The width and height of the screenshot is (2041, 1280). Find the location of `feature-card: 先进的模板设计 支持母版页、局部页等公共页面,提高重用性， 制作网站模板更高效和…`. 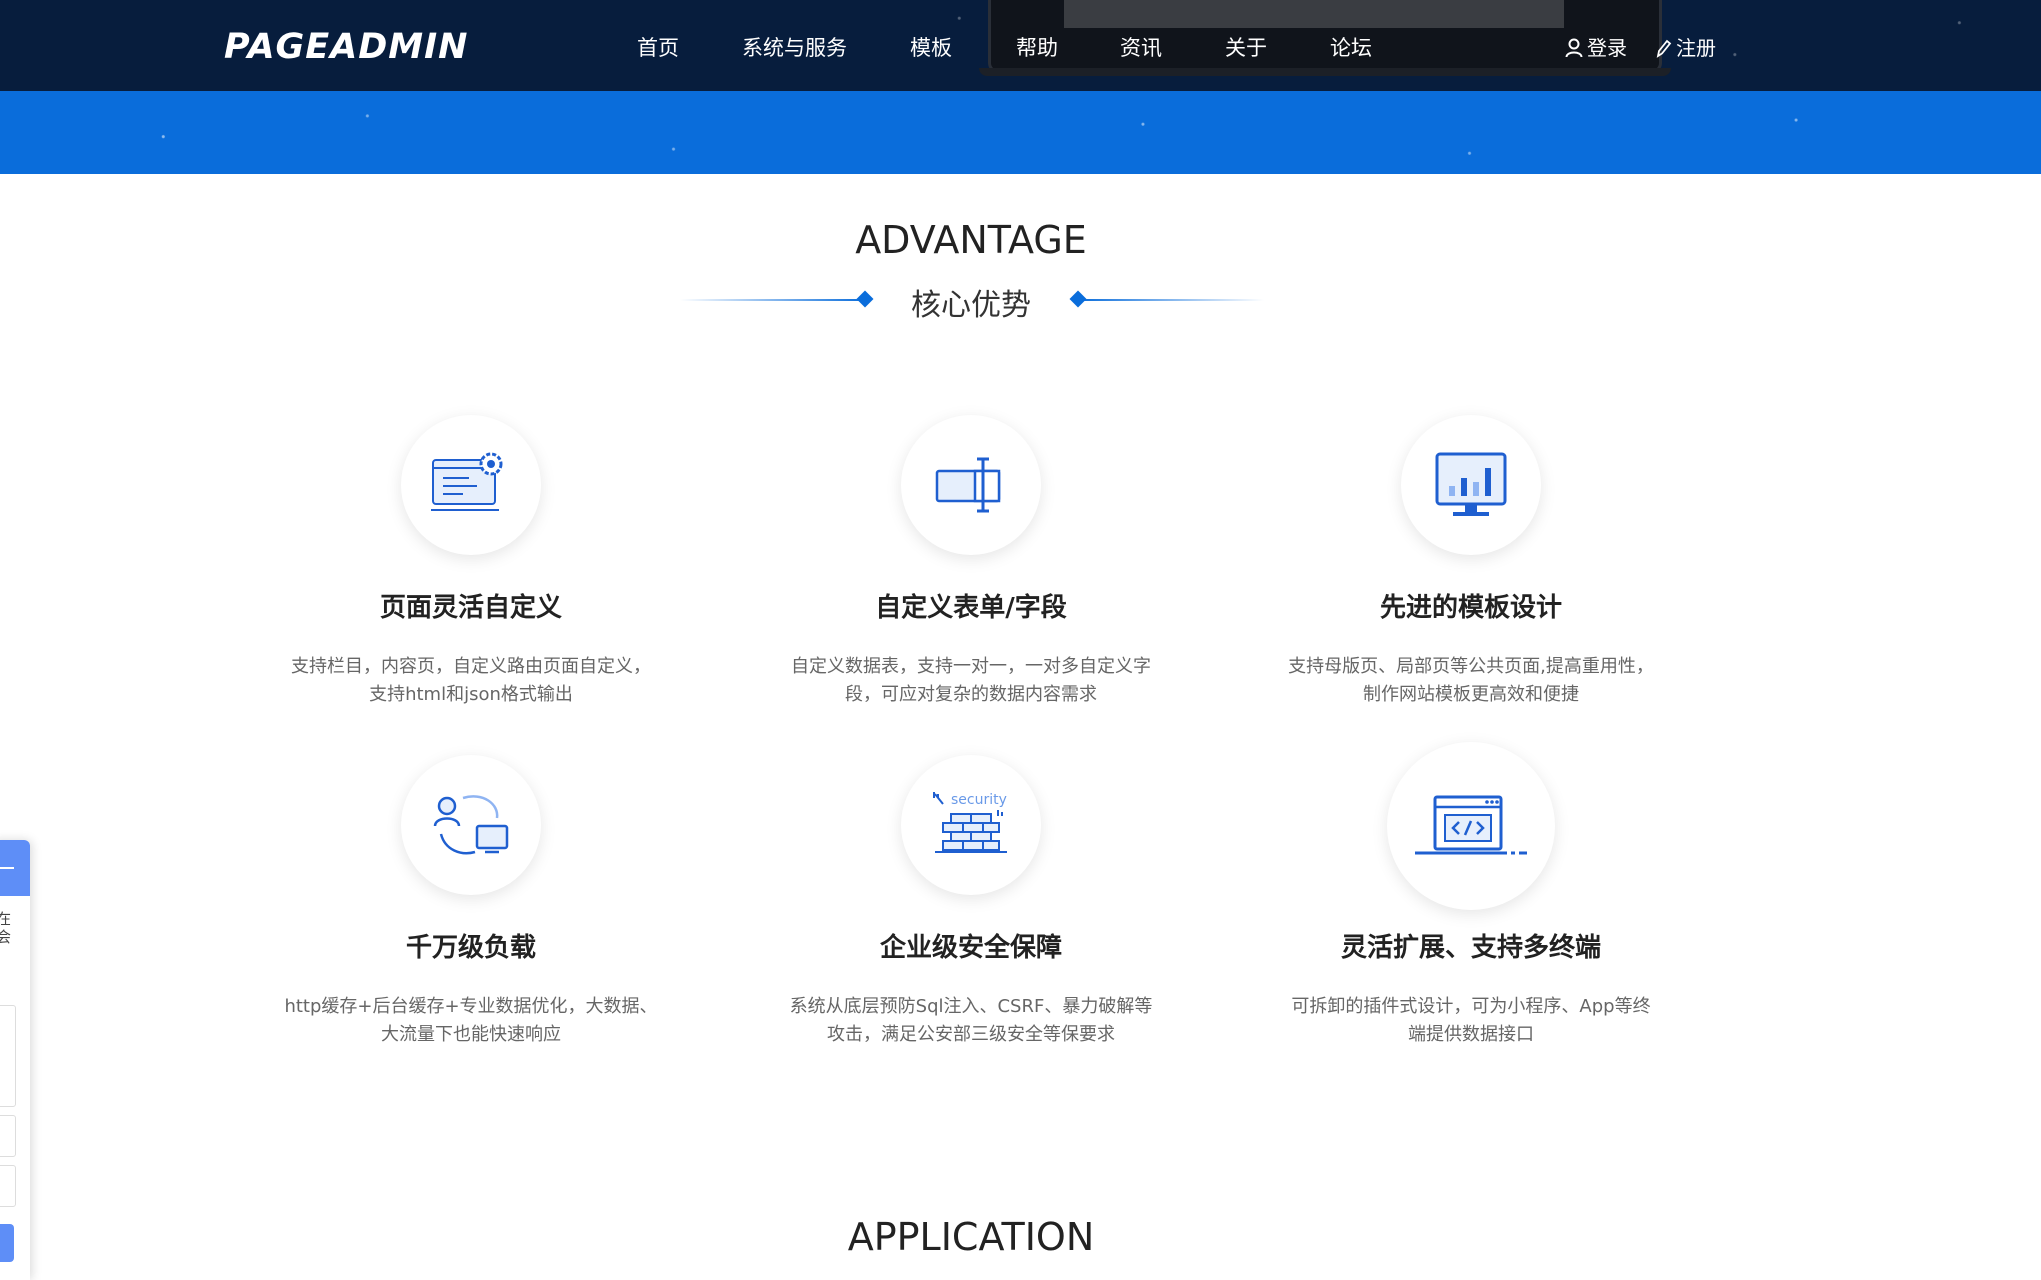

feature-card: 先进的模板设计 支持母版页、局部页等公共页面,提高重用性， 制作网站模板更高效和… is located at coordinates (1471, 565).